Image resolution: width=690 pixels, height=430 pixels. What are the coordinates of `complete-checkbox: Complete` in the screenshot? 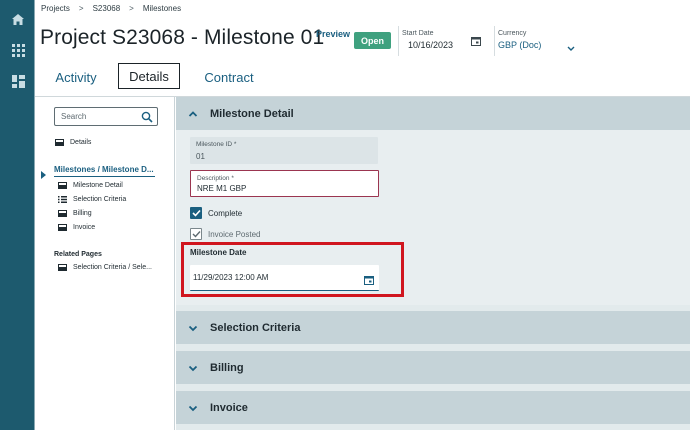 It's located at (216, 213).